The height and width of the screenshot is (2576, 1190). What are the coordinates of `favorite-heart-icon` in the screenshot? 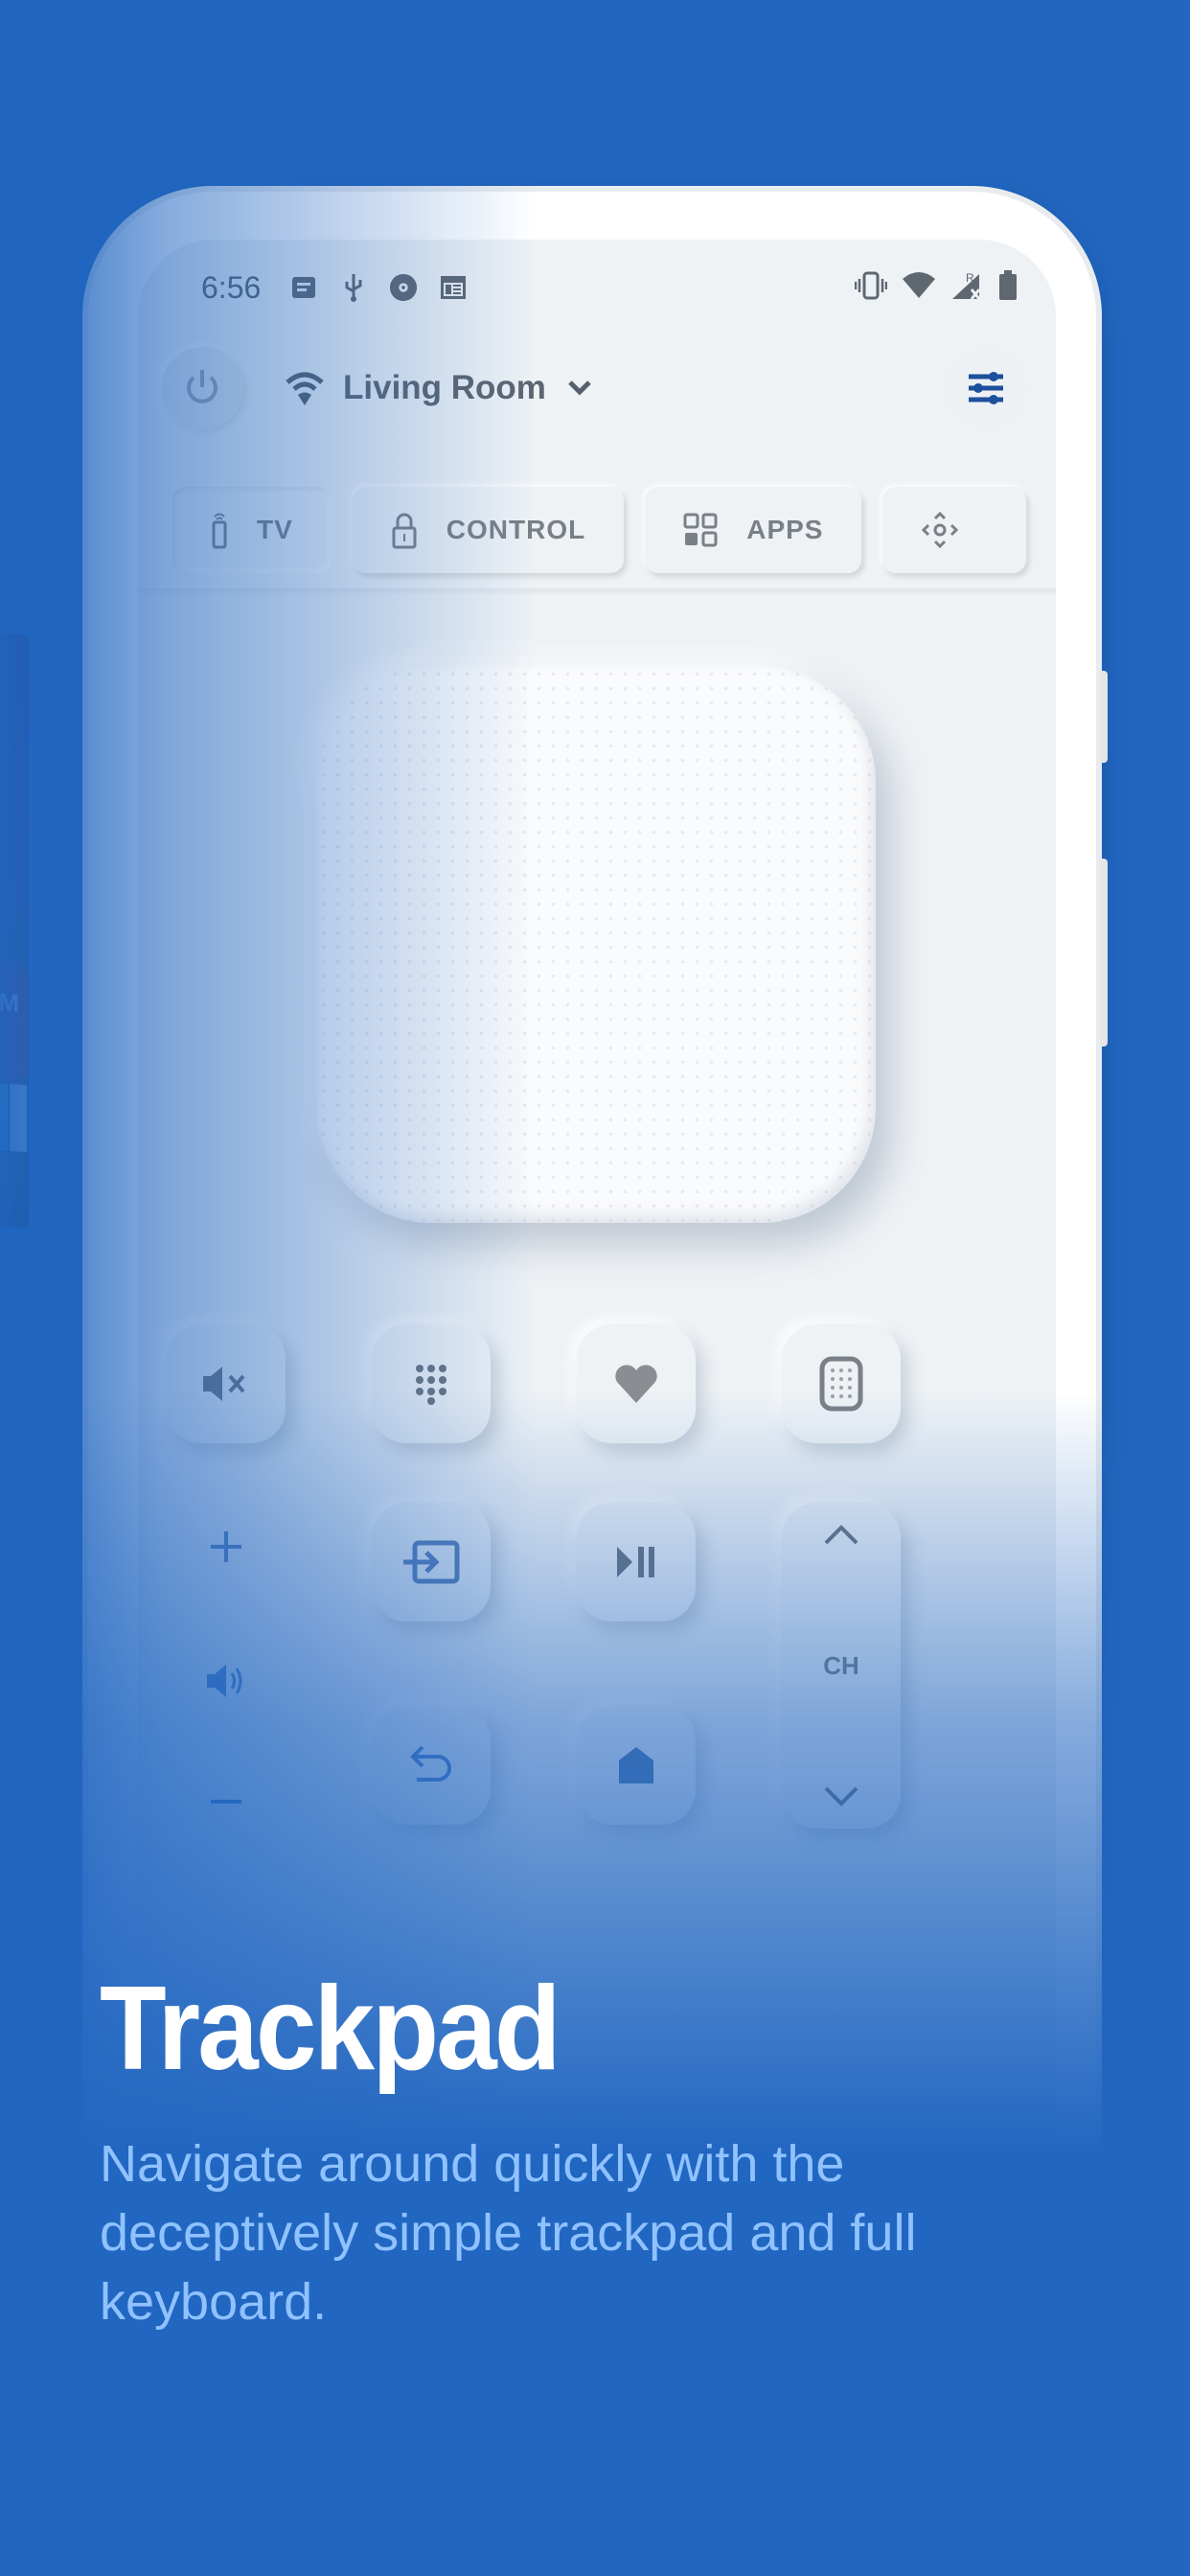 It's located at (636, 1384).